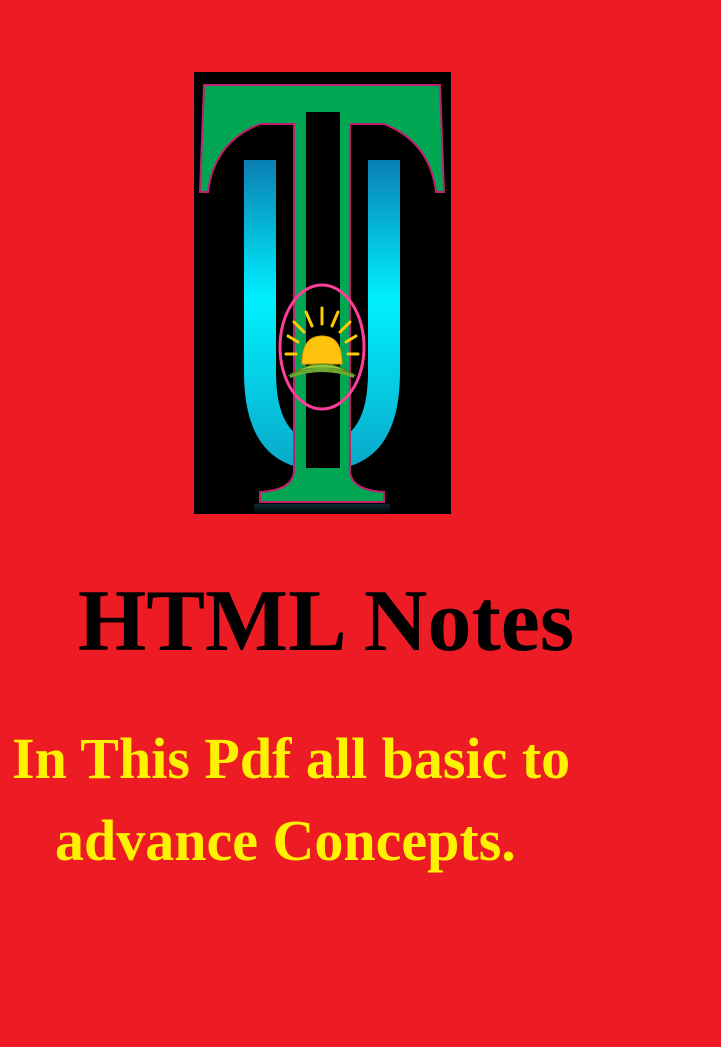 The width and height of the screenshot is (721, 1047). Describe the element at coordinates (326, 621) in the screenshot. I see `document-title: HTML Notes` at that location.